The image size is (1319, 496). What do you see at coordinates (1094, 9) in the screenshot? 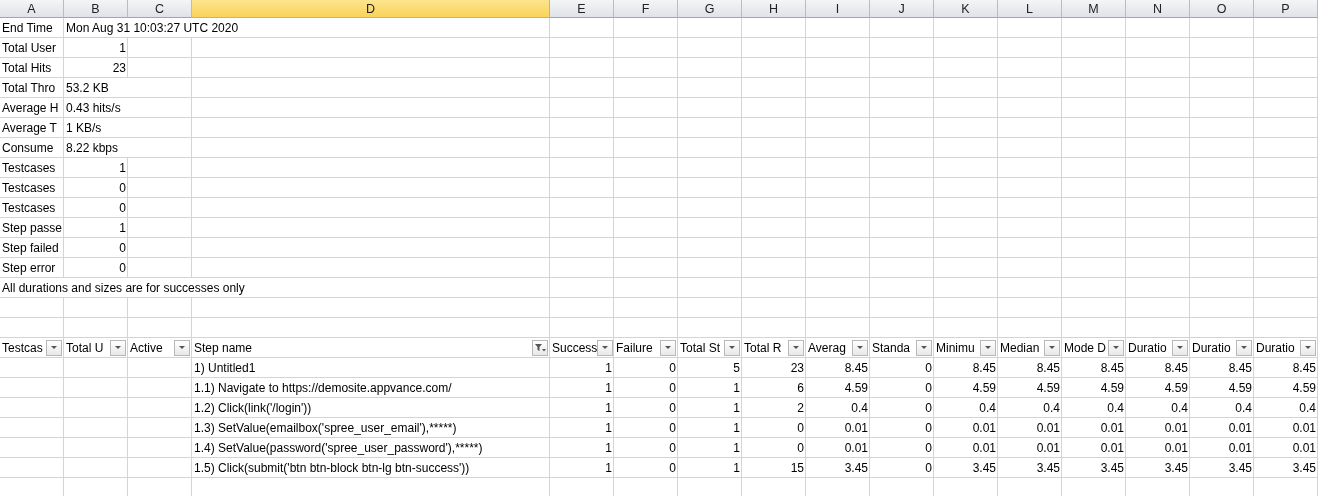
I see `column-header: M` at bounding box center [1094, 9].